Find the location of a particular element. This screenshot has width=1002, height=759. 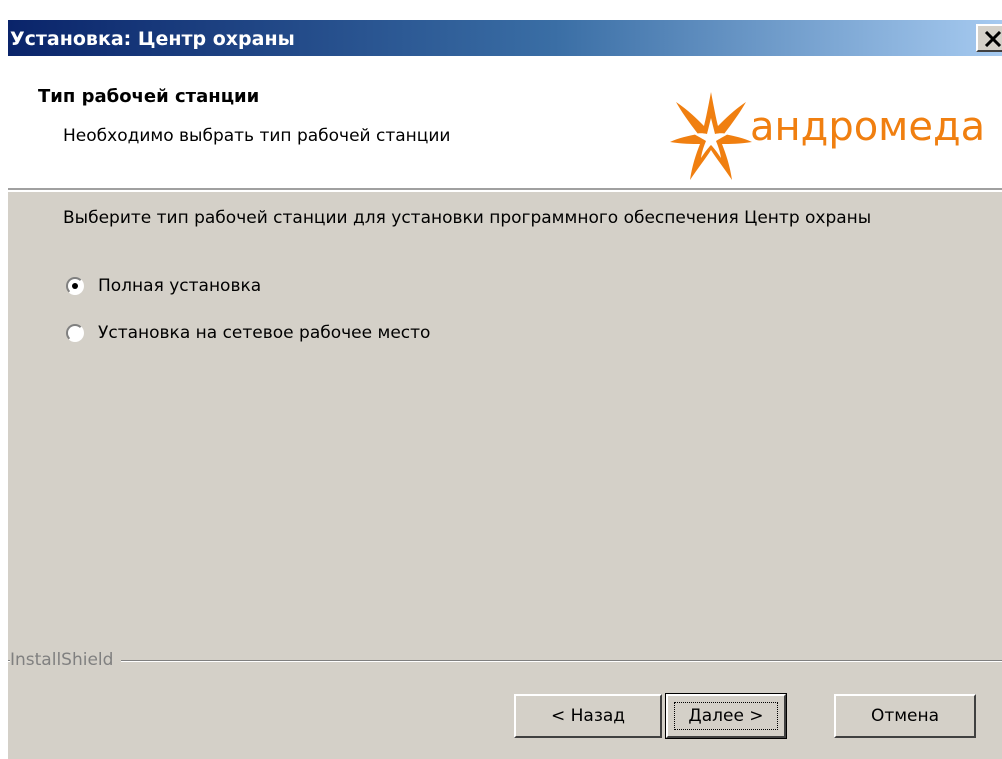

installshield-brand: InstallShield is located at coordinates (66, 660).